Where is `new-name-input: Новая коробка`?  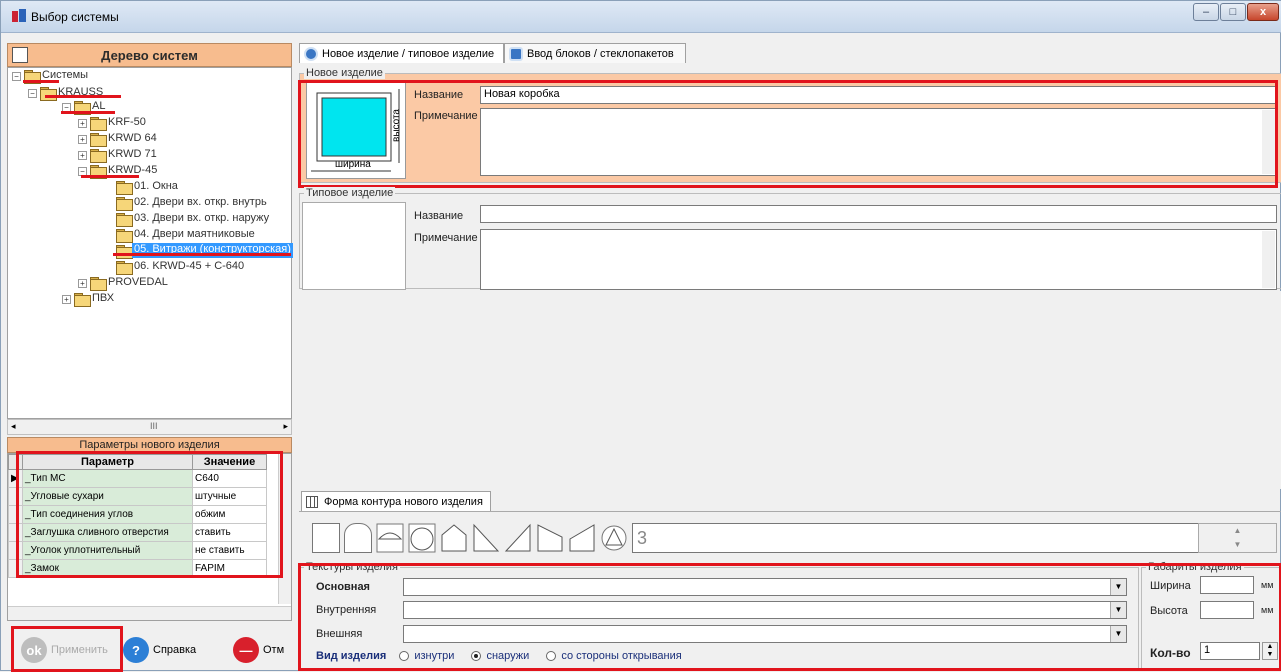 new-name-input: Новая коробка is located at coordinates (878, 95).